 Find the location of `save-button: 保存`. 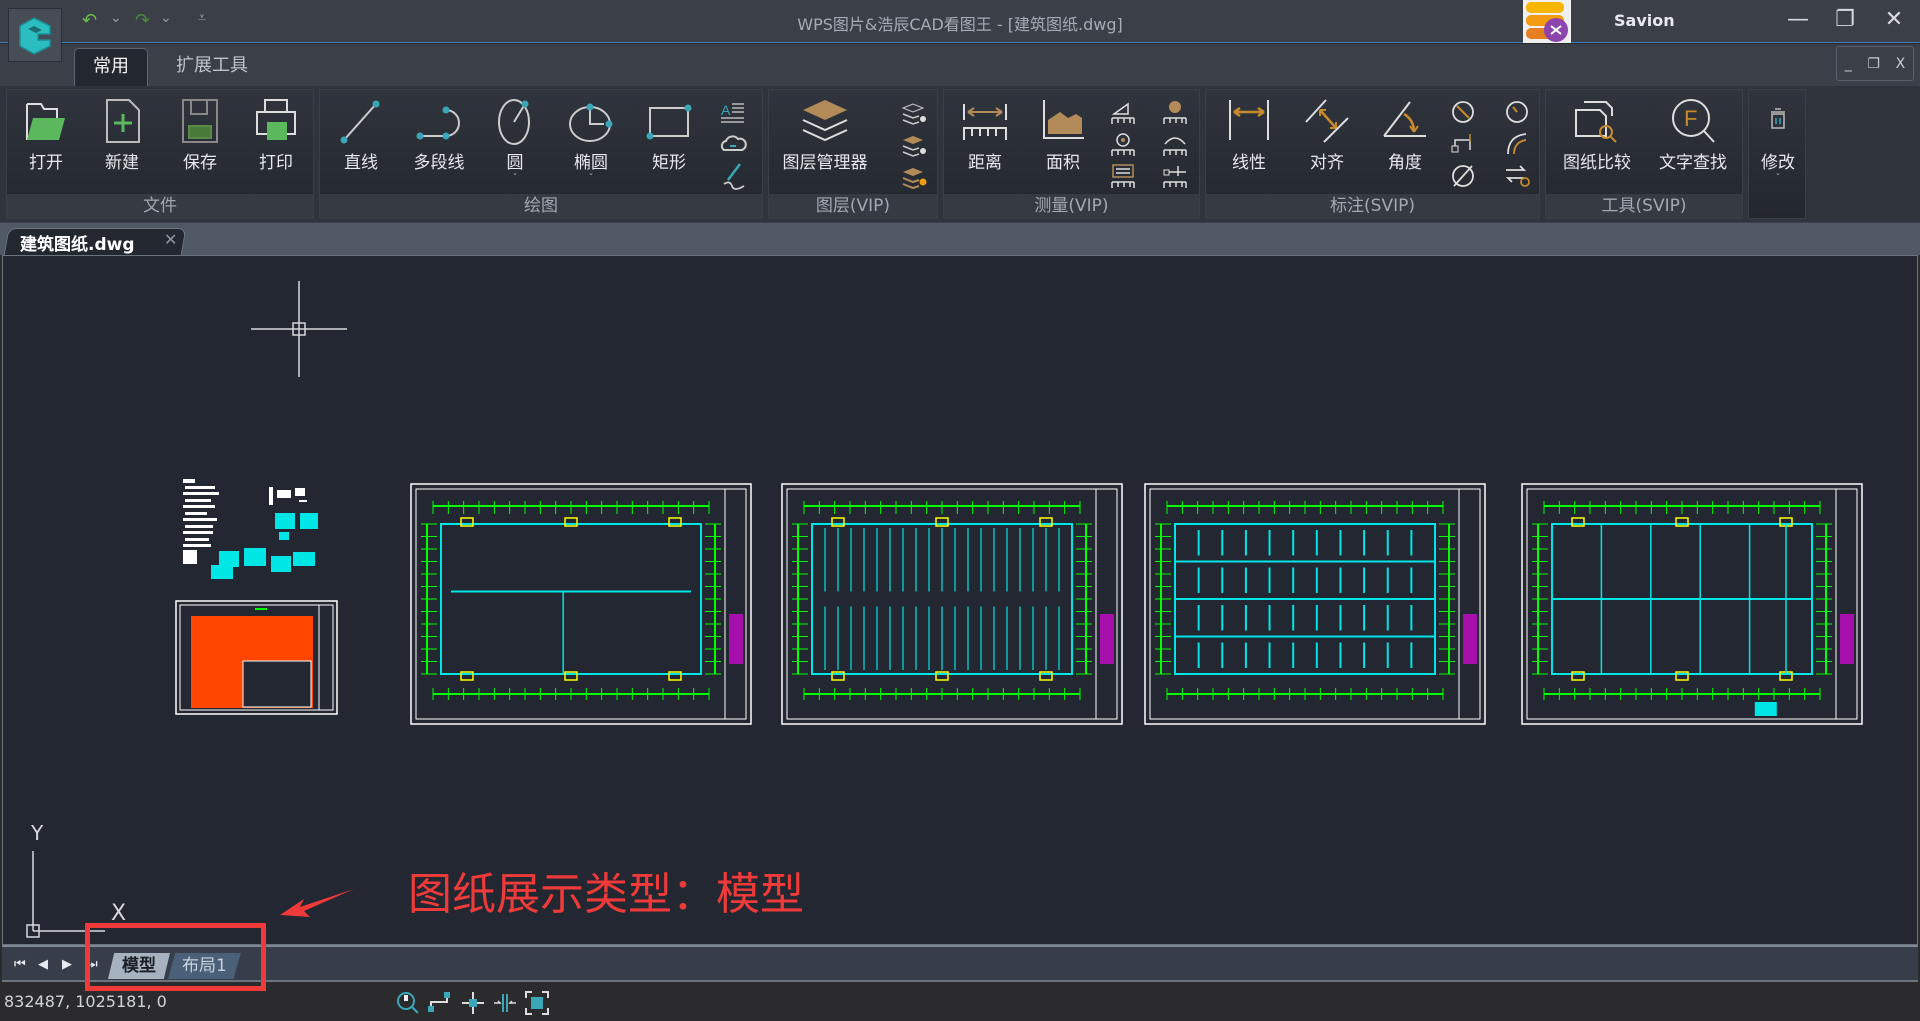

save-button: 保存 is located at coordinates (200, 142).